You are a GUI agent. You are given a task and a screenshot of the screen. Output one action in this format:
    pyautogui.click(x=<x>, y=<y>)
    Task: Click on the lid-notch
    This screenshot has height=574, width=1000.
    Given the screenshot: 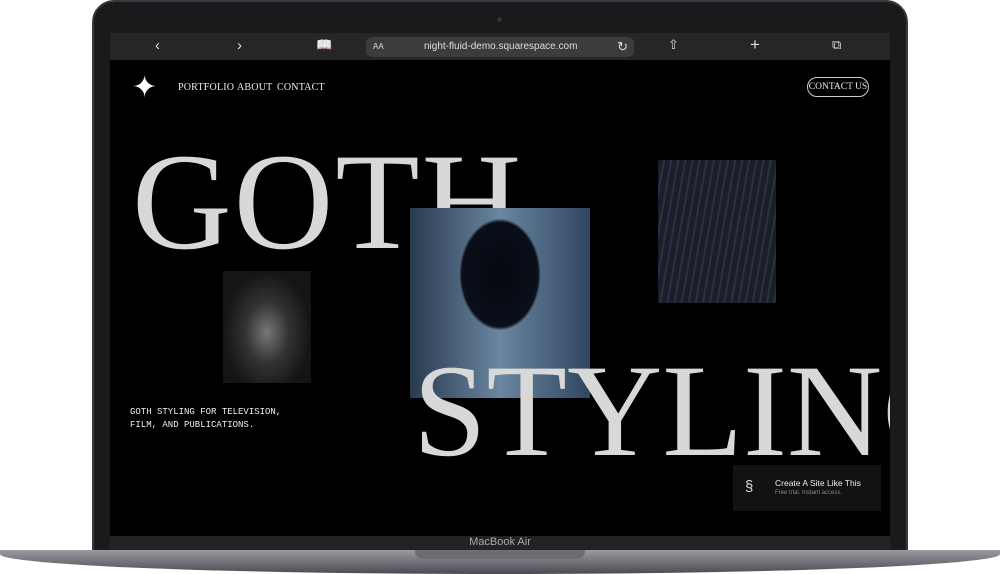 What is the action you would take?
    pyautogui.click(x=500, y=554)
    